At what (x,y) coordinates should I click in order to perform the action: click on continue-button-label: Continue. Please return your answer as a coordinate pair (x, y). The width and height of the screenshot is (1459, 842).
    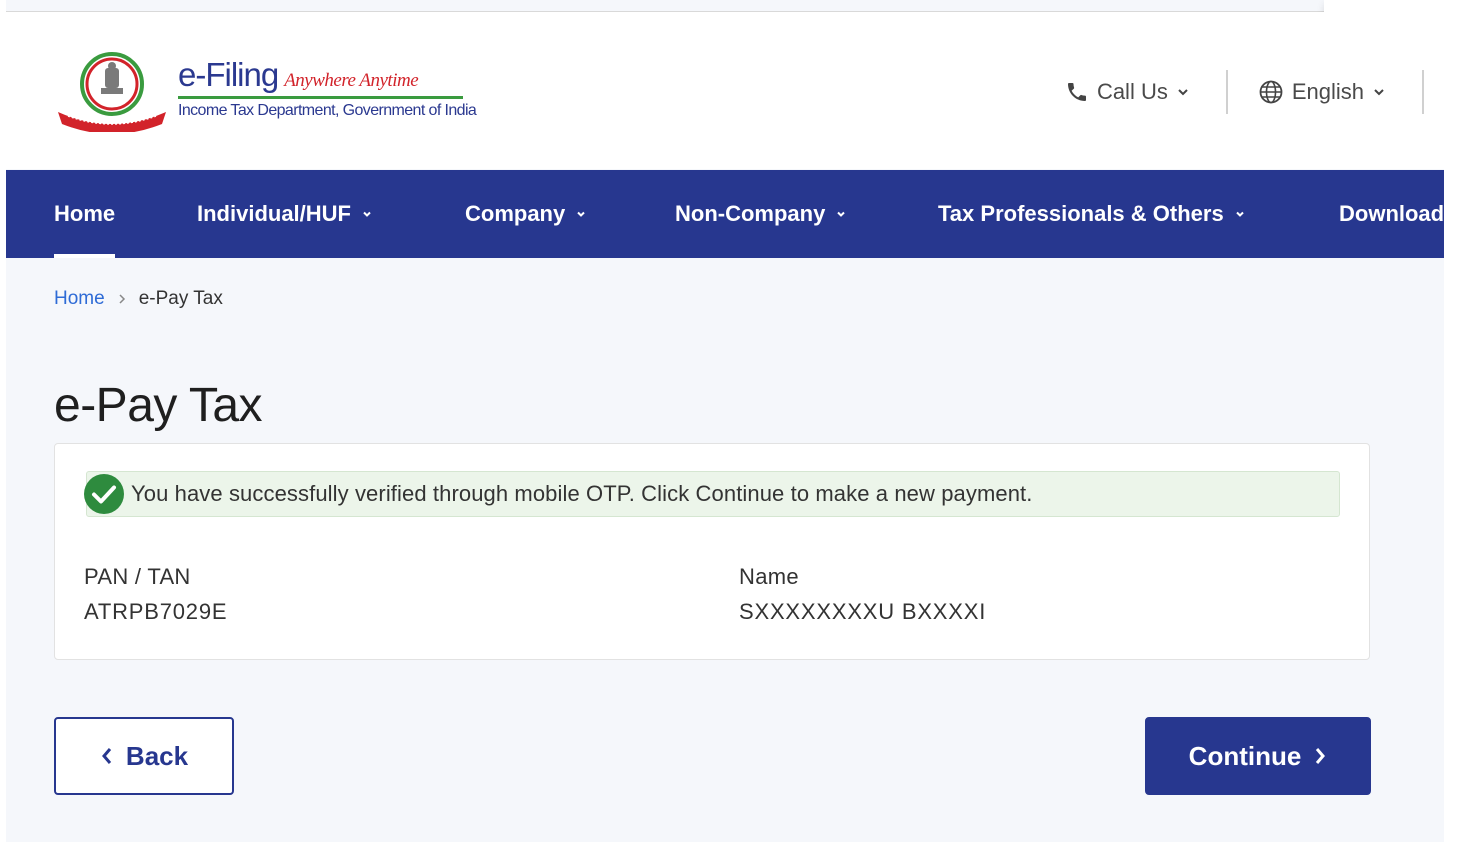
    Looking at the image, I should click on (1245, 755).